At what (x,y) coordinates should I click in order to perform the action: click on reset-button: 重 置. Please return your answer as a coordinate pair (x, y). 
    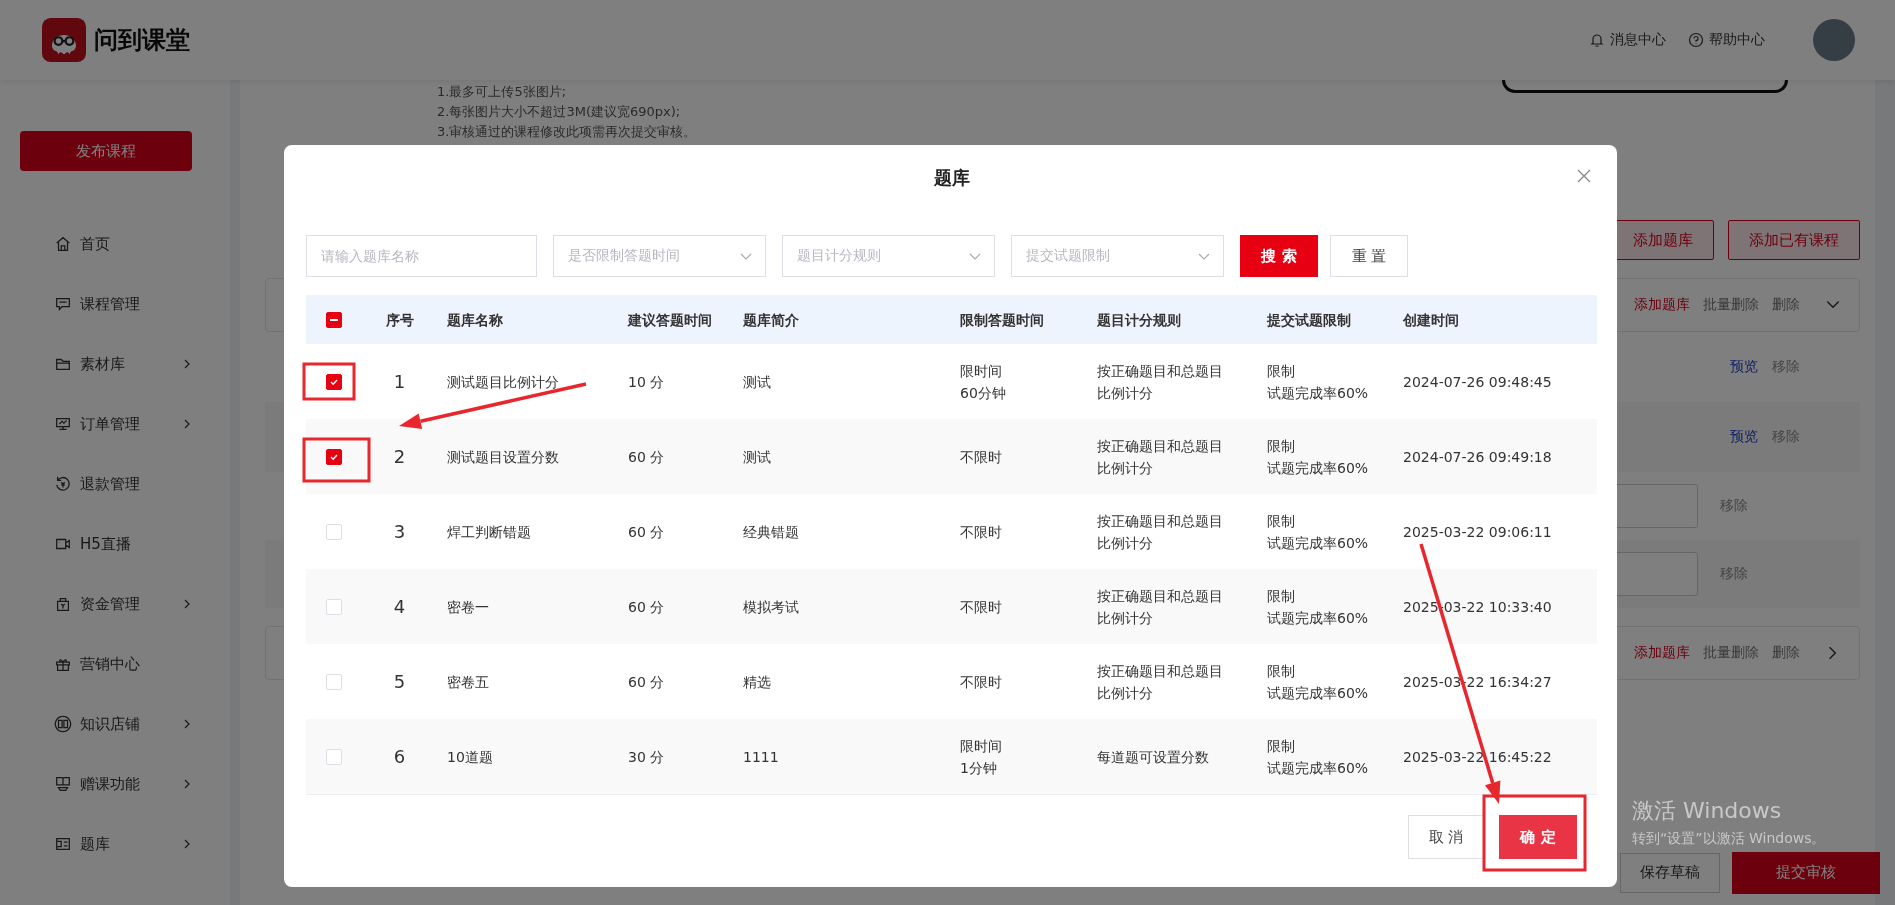
    Looking at the image, I should click on (1369, 256).